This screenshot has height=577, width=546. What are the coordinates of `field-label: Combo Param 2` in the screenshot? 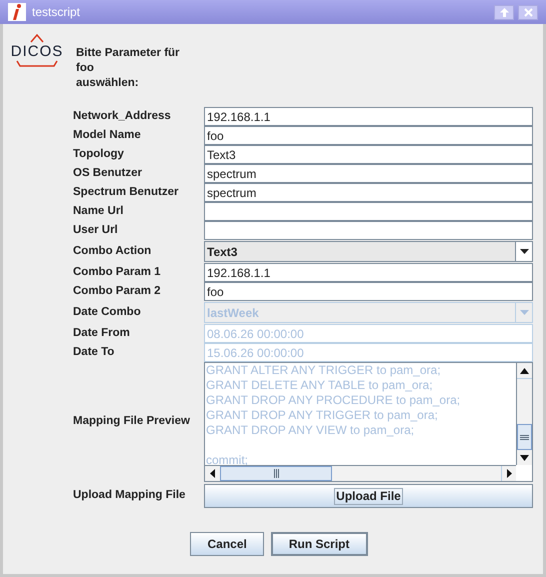 It's located at (117, 291).